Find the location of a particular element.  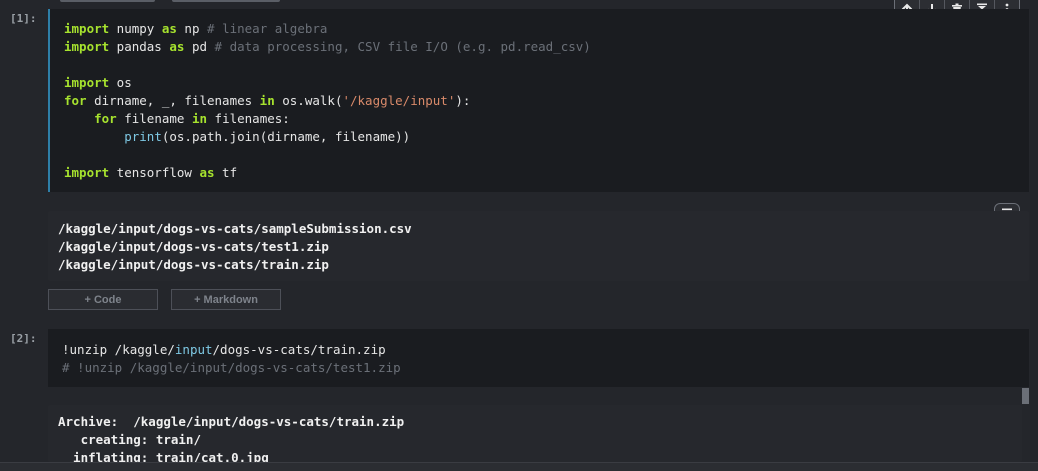

code-token: np is located at coordinates (192, 28).